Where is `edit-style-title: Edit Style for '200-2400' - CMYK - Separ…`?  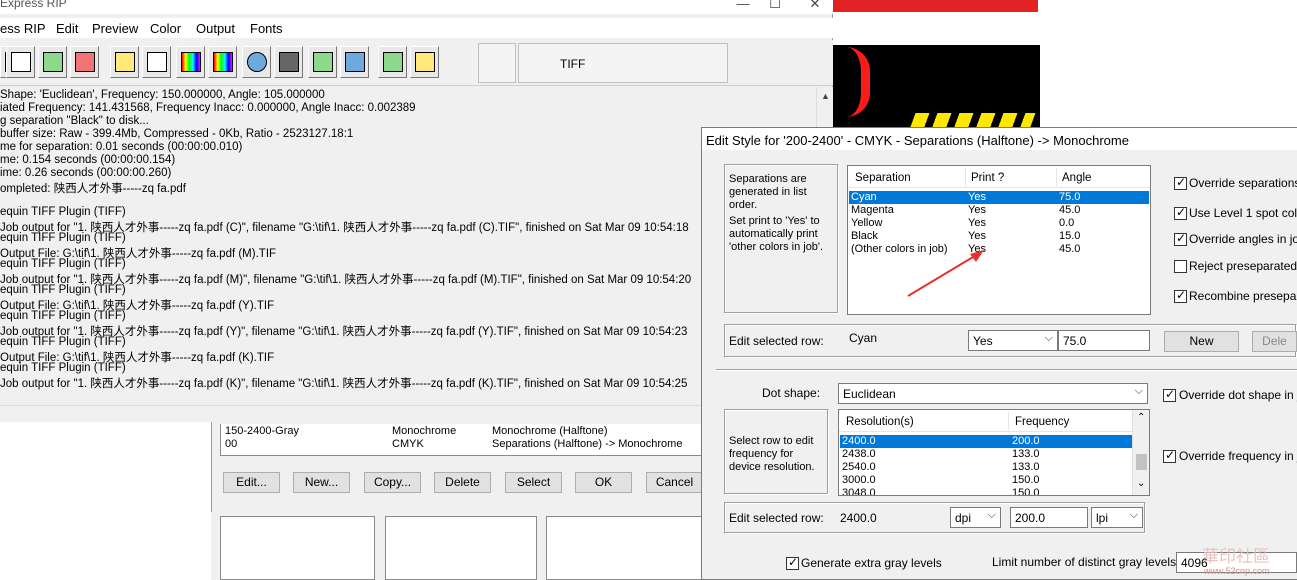
edit-style-title: Edit Style for '200-2400' - CMYK - Separ… is located at coordinates (917, 140).